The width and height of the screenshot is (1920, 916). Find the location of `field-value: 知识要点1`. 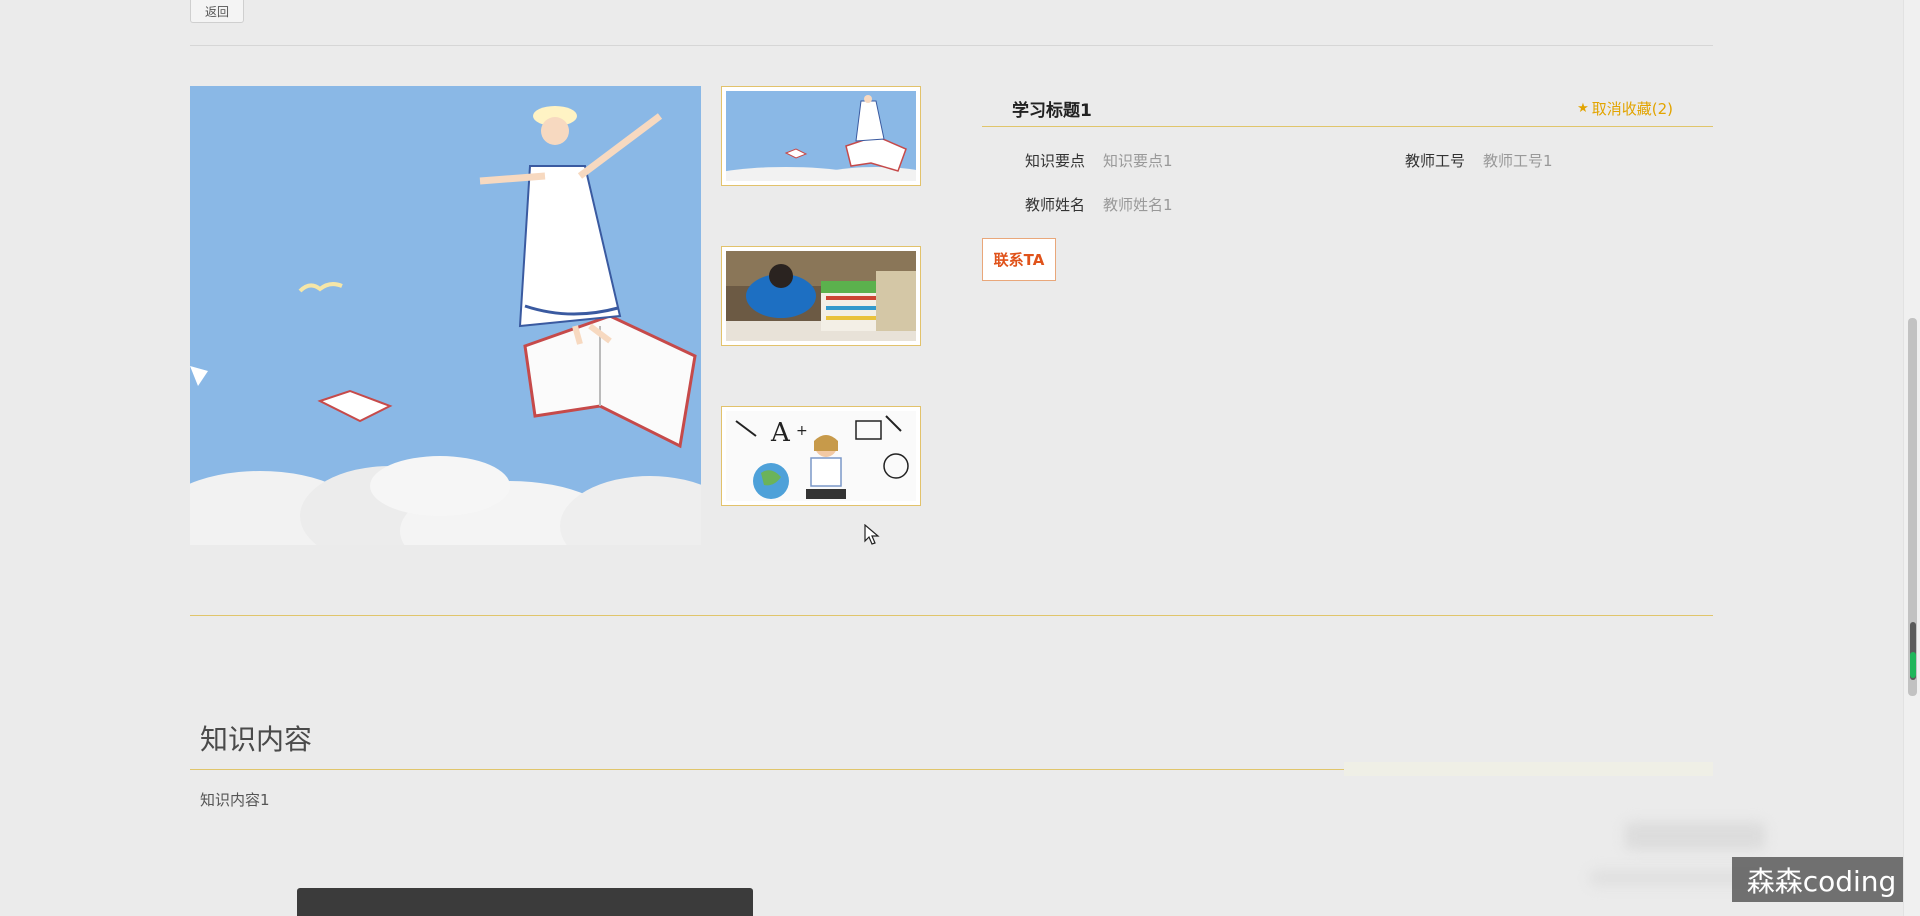

field-value: 知识要点1 is located at coordinates (1138, 161).